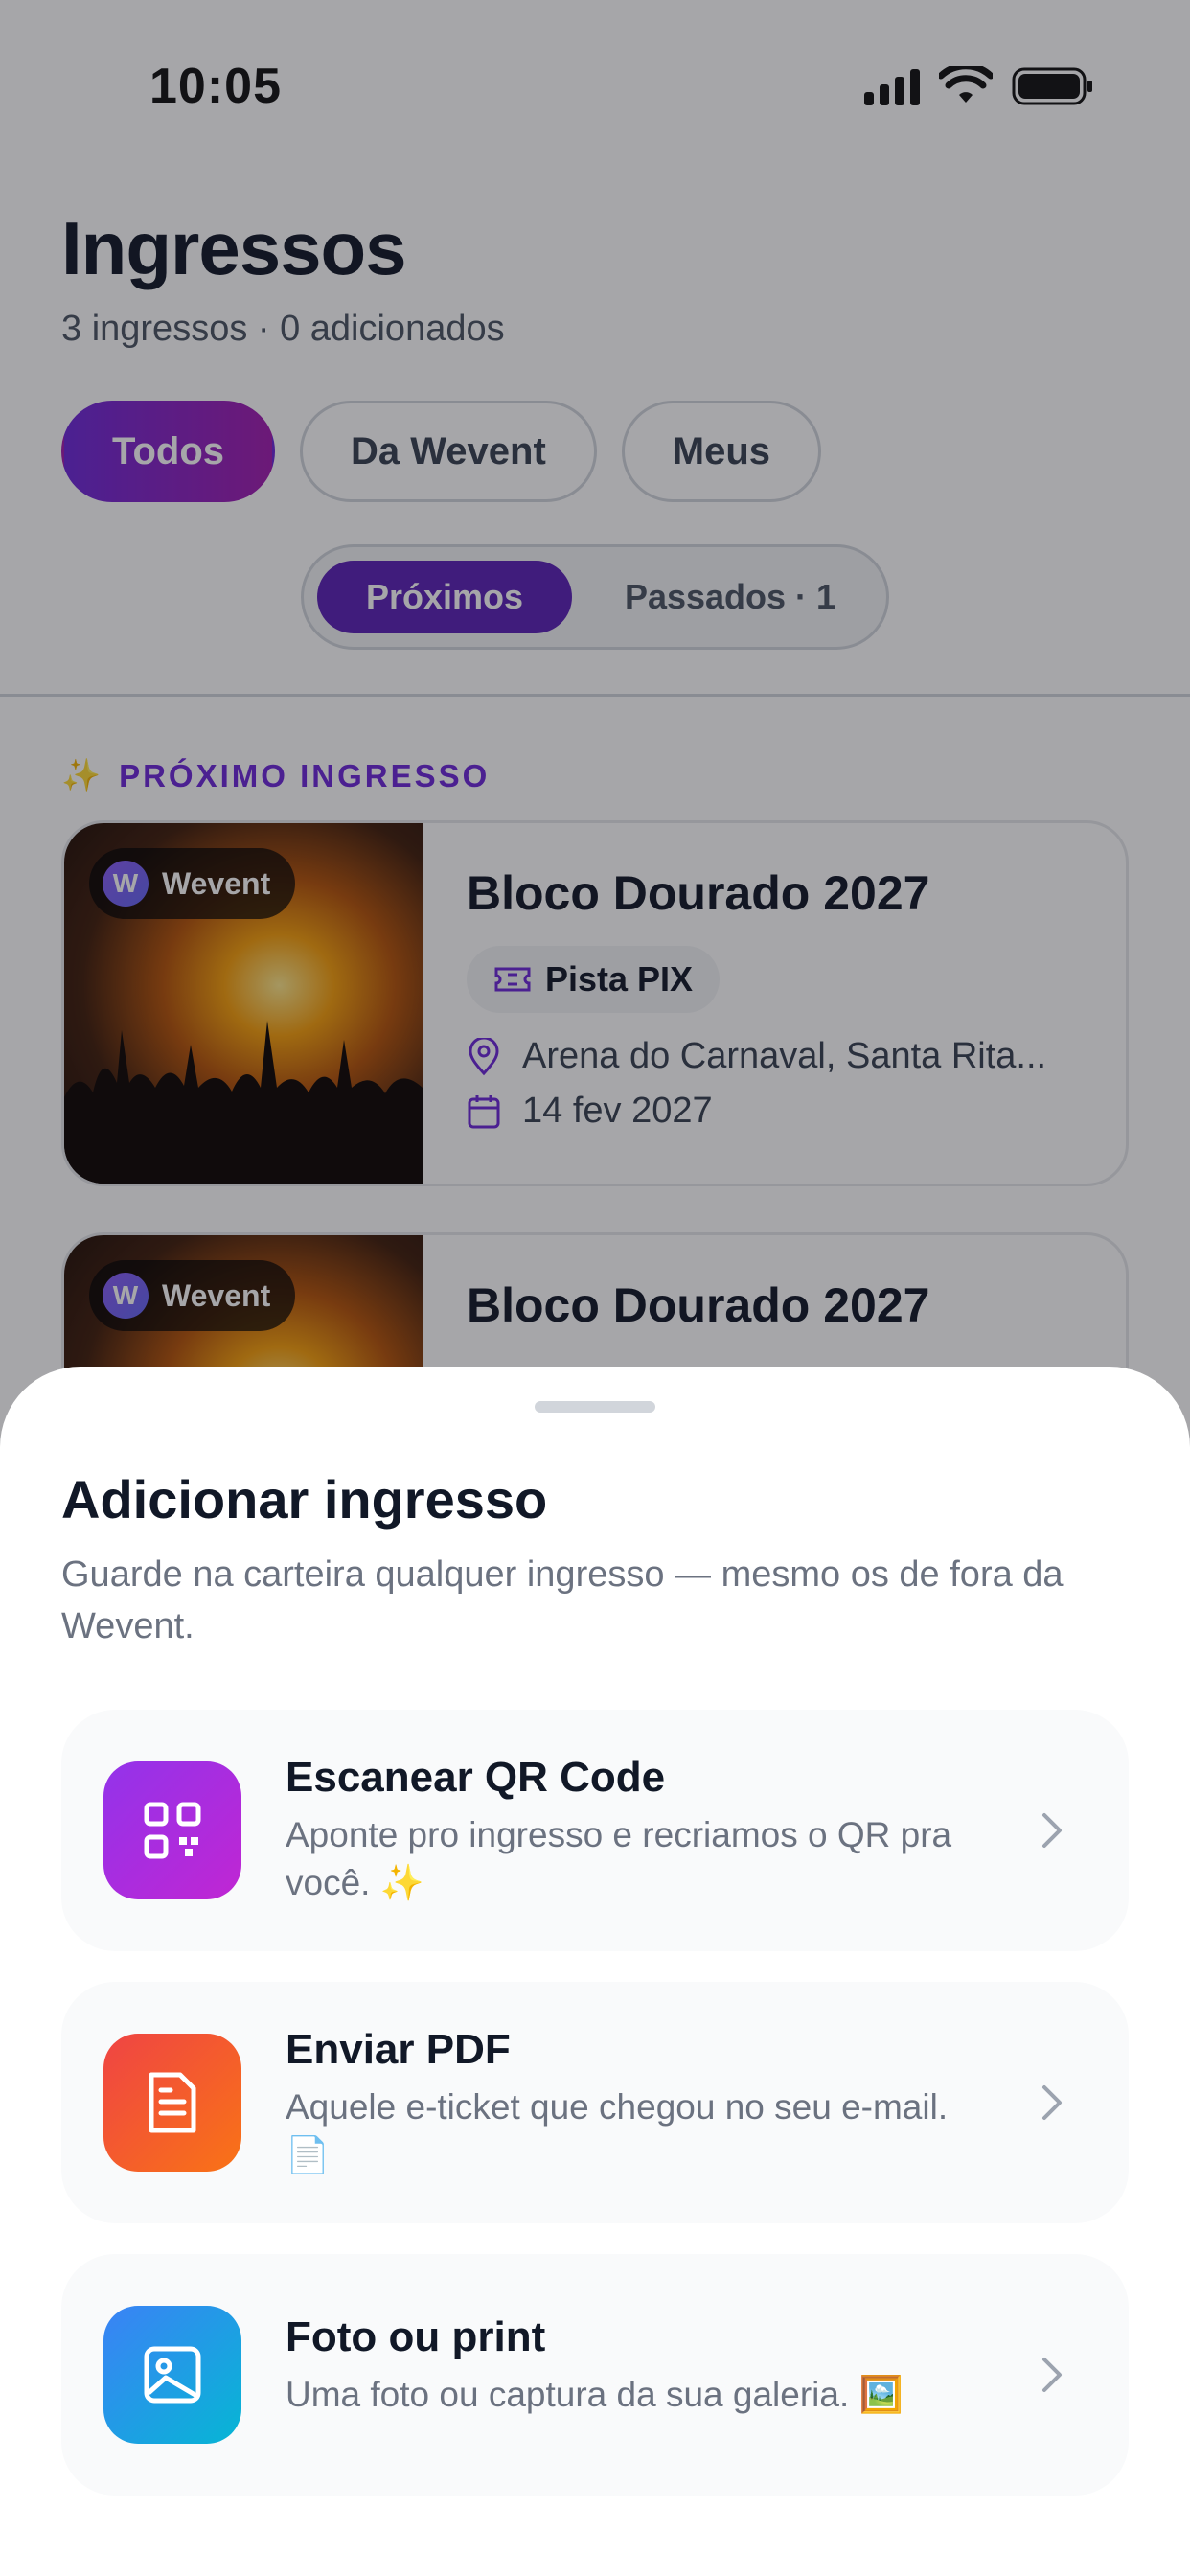  What do you see at coordinates (416, 2336) in the screenshot?
I see `option-title: Foto ou print` at bounding box center [416, 2336].